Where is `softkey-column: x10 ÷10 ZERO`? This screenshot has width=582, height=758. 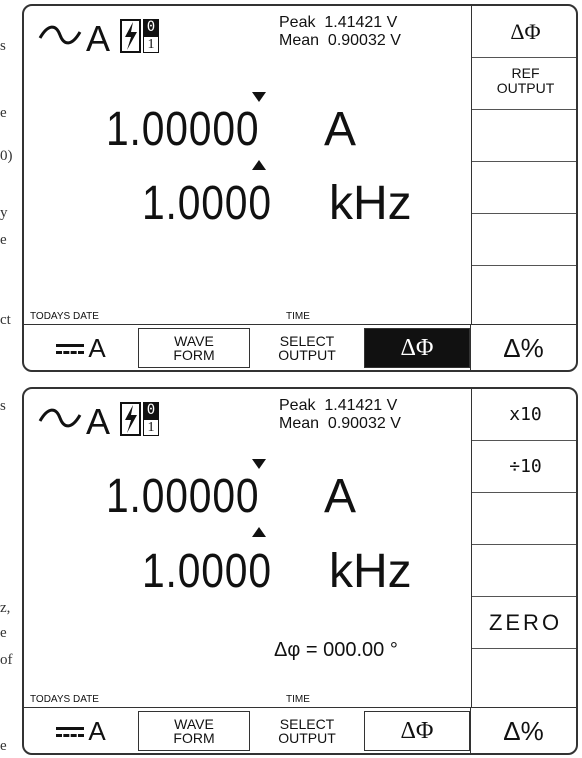
softkey-column: x10 ÷10 ZERO is located at coordinates (523, 548).